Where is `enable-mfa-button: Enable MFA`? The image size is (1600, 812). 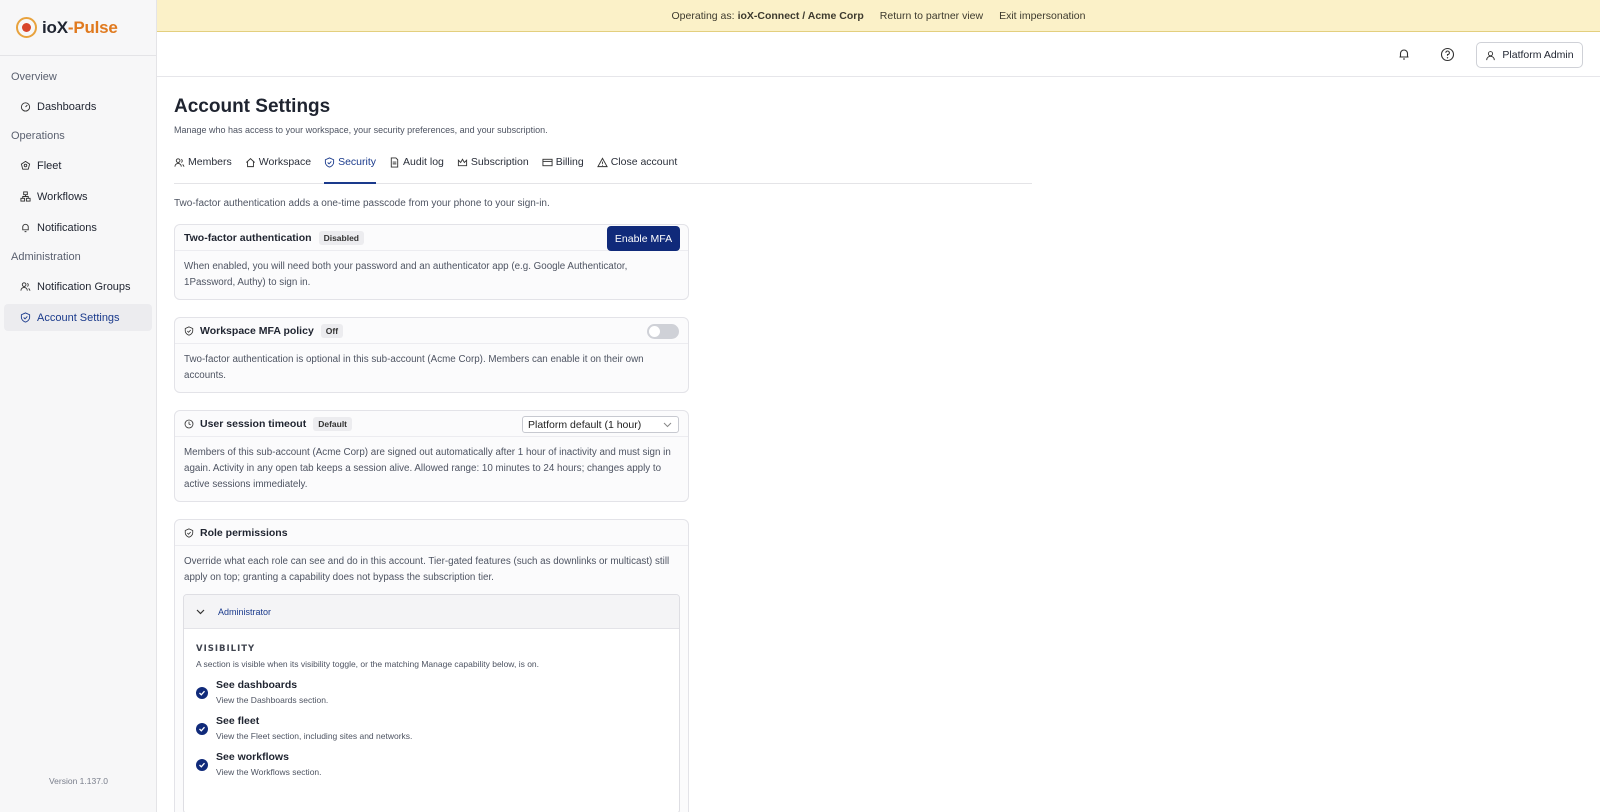 enable-mfa-button: Enable MFA is located at coordinates (643, 238).